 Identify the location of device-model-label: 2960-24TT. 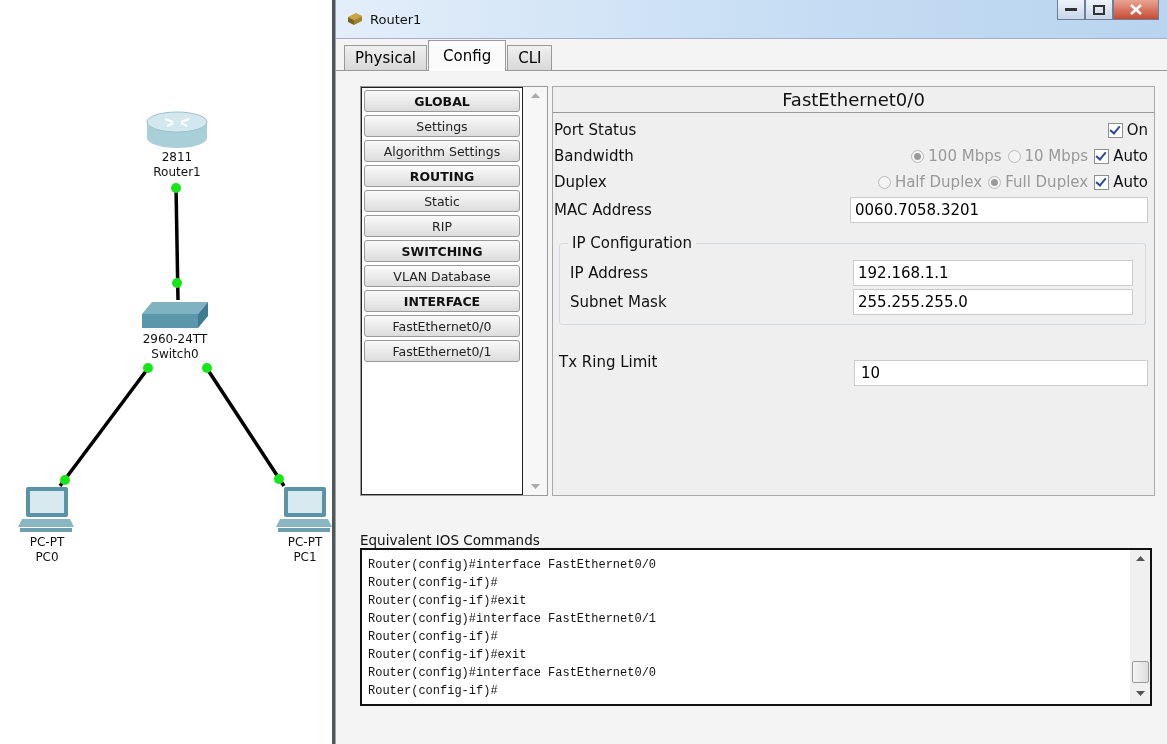
(175, 339).